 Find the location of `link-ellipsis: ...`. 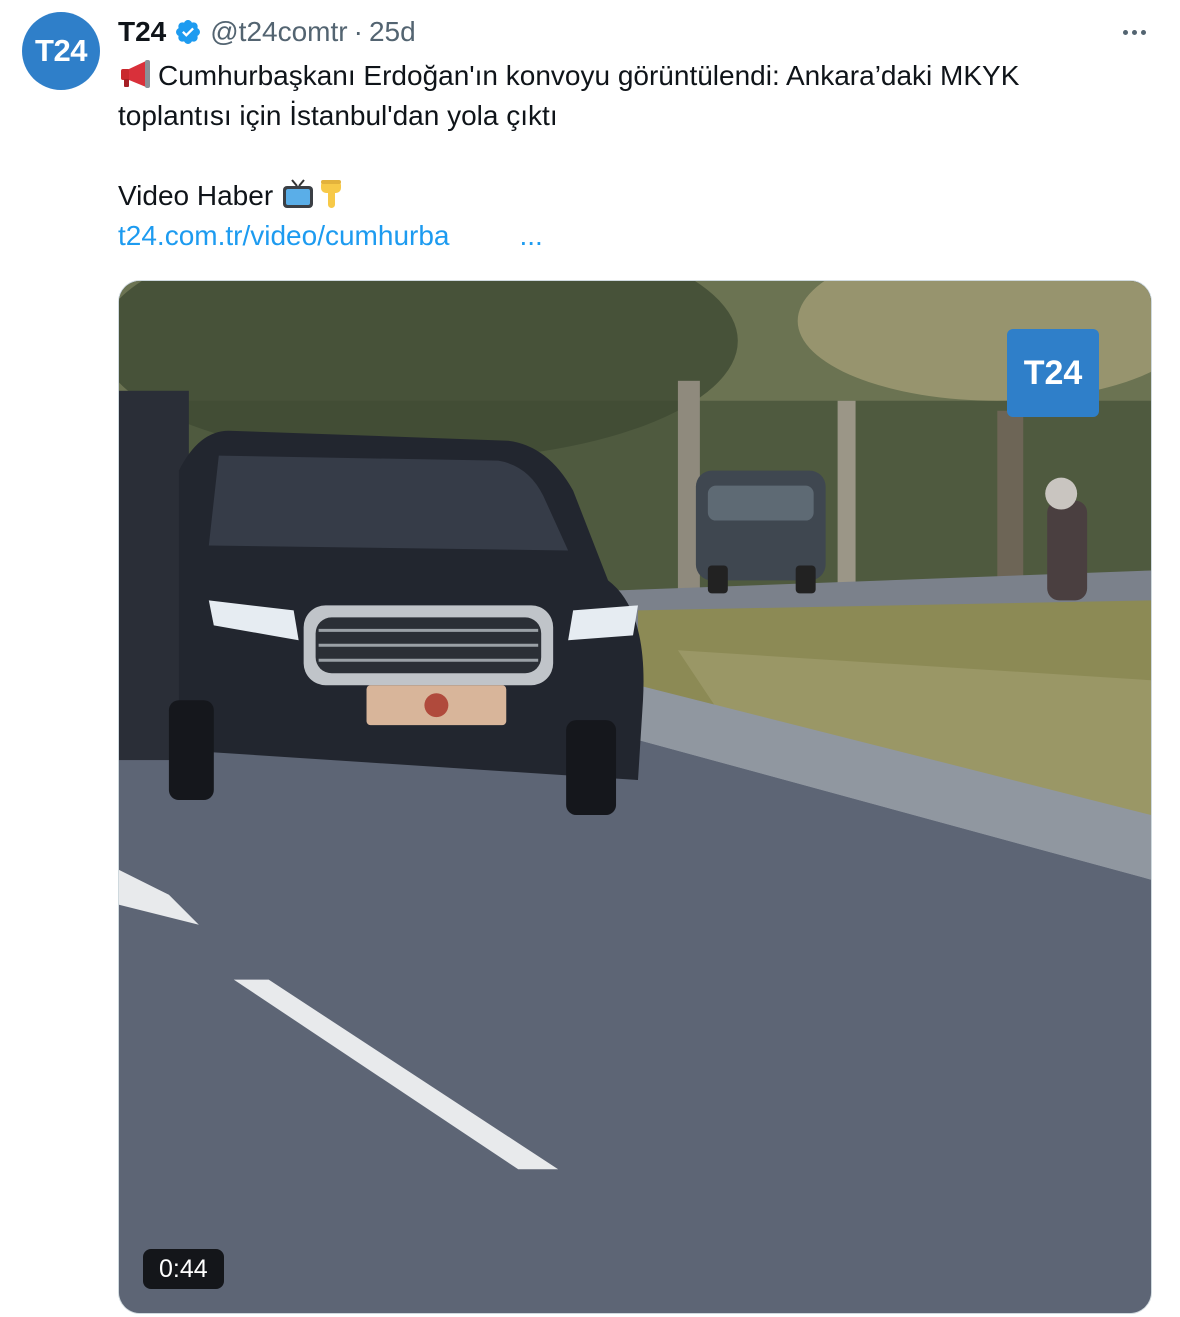

link-ellipsis: ... is located at coordinates (531, 235).